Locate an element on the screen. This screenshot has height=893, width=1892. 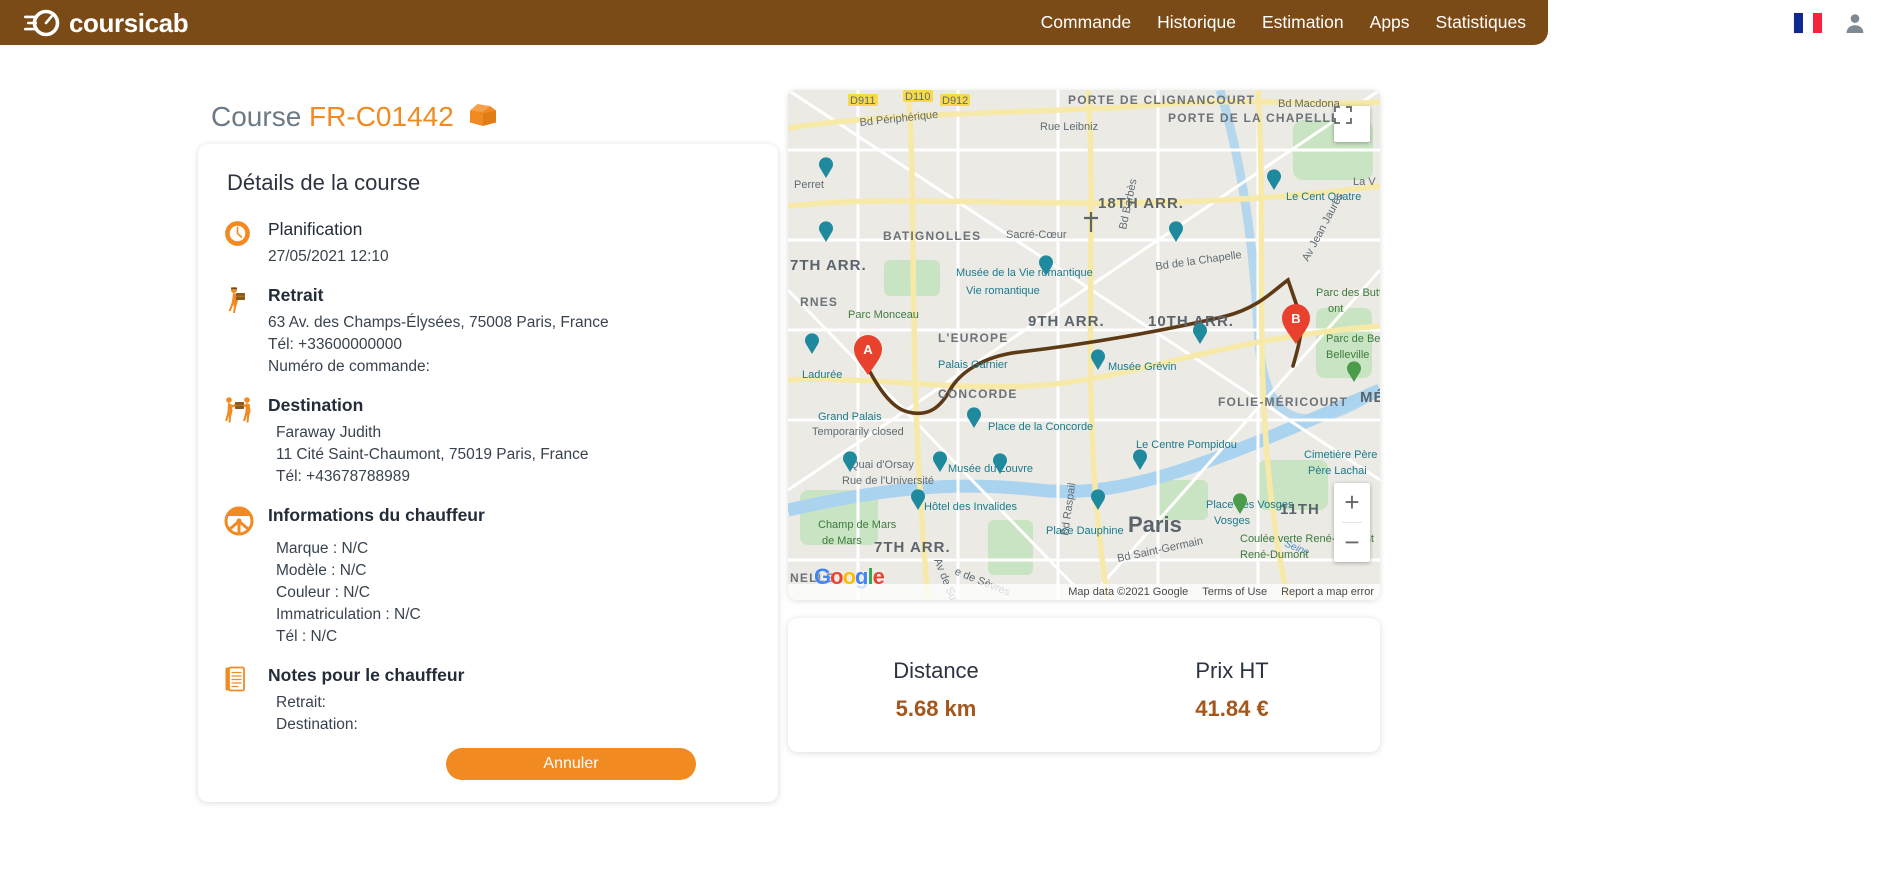
map-park-belleville-2: Belleville is located at coordinates (1347, 355).